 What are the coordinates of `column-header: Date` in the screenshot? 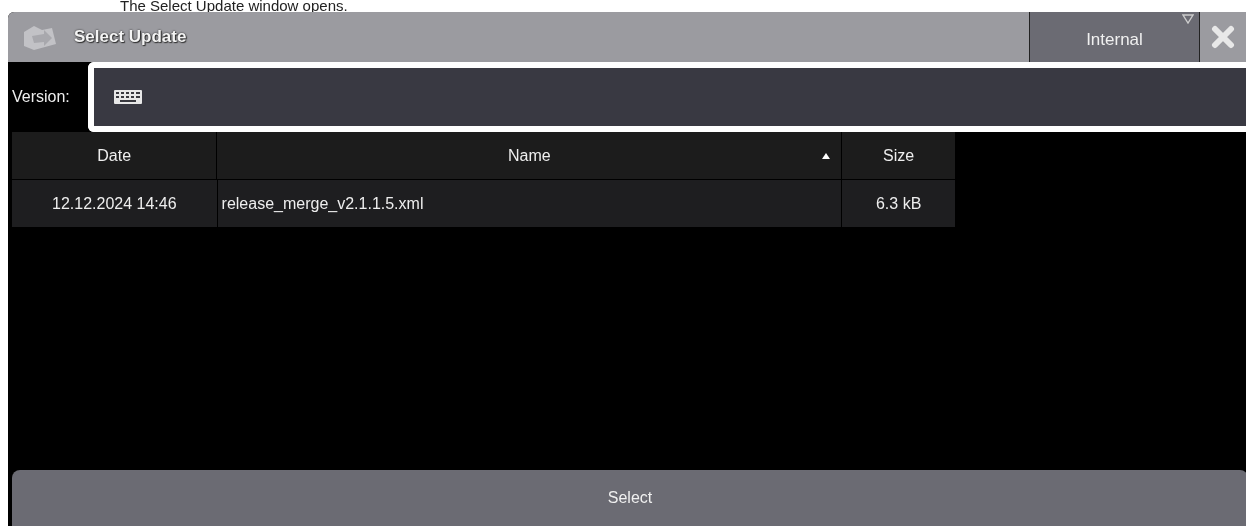 It's located at (115, 155).